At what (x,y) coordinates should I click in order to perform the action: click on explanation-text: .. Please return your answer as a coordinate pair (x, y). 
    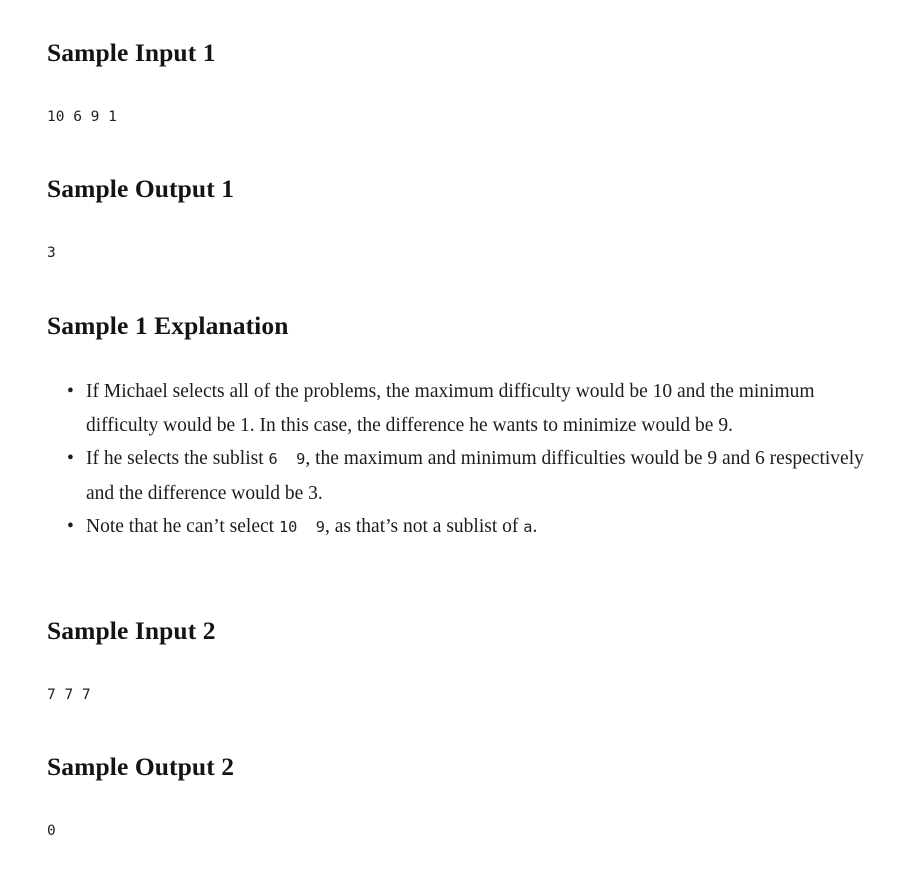
    Looking at the image, I should click on (535, 526).